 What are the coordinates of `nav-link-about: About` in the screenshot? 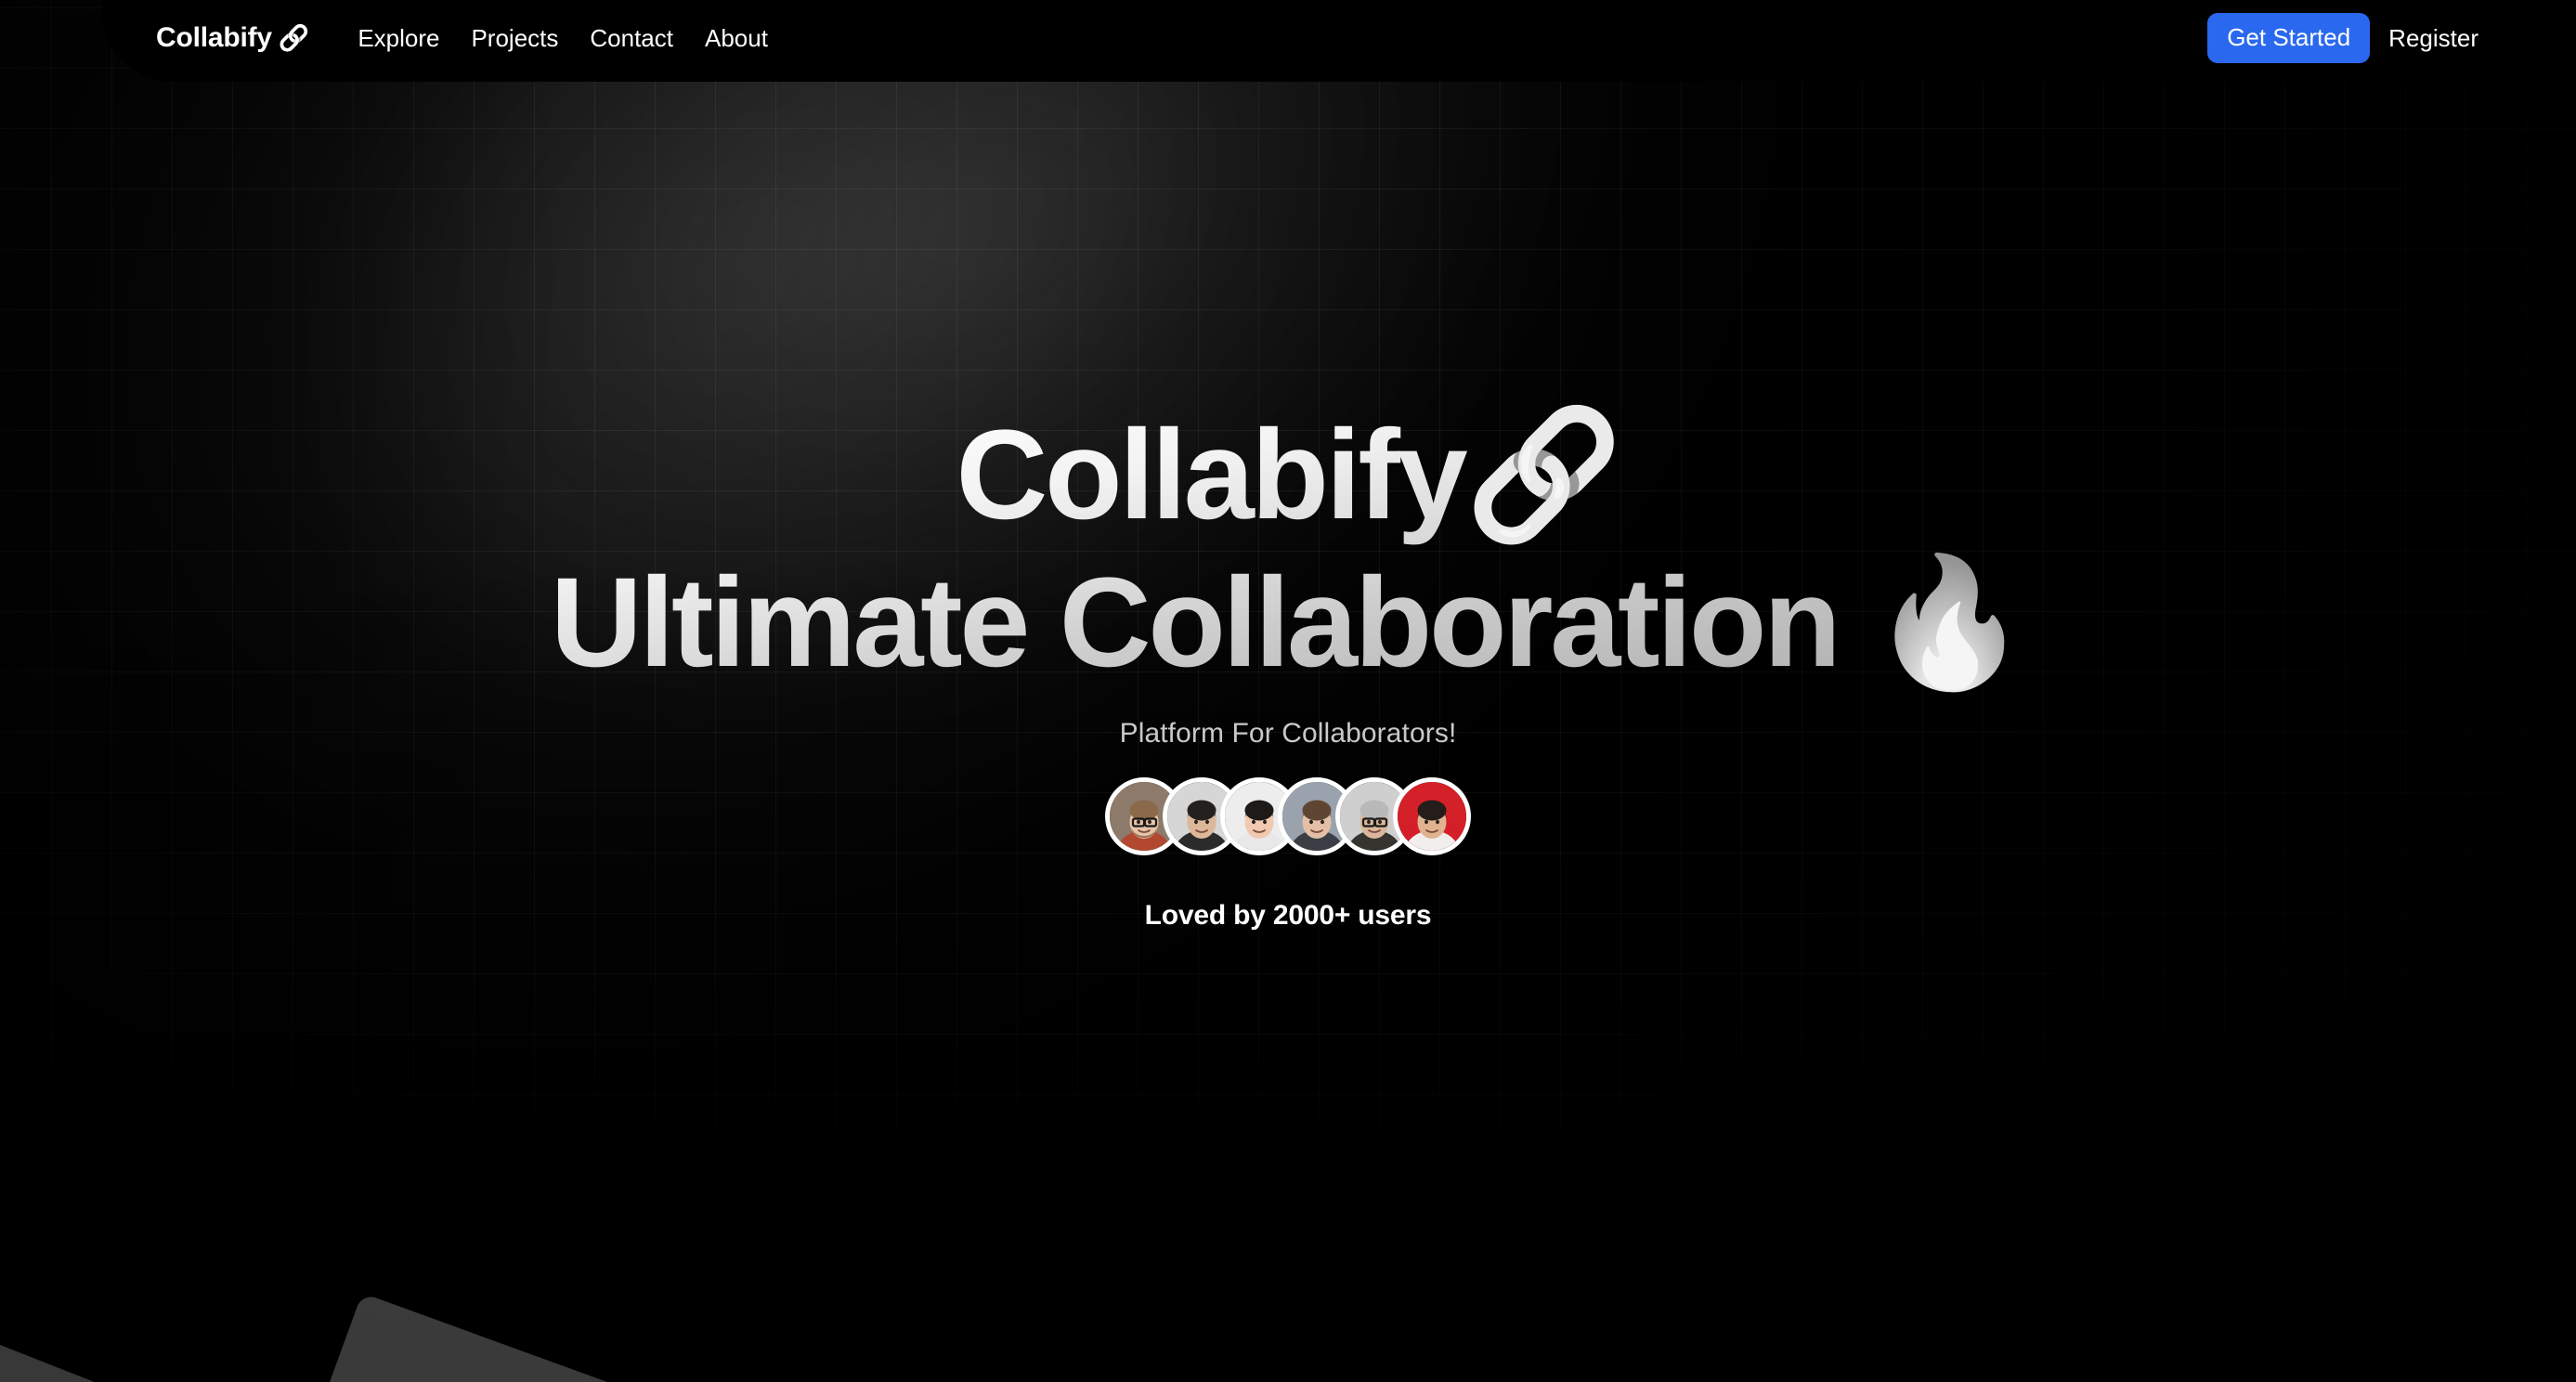 It's located at (736, 38).